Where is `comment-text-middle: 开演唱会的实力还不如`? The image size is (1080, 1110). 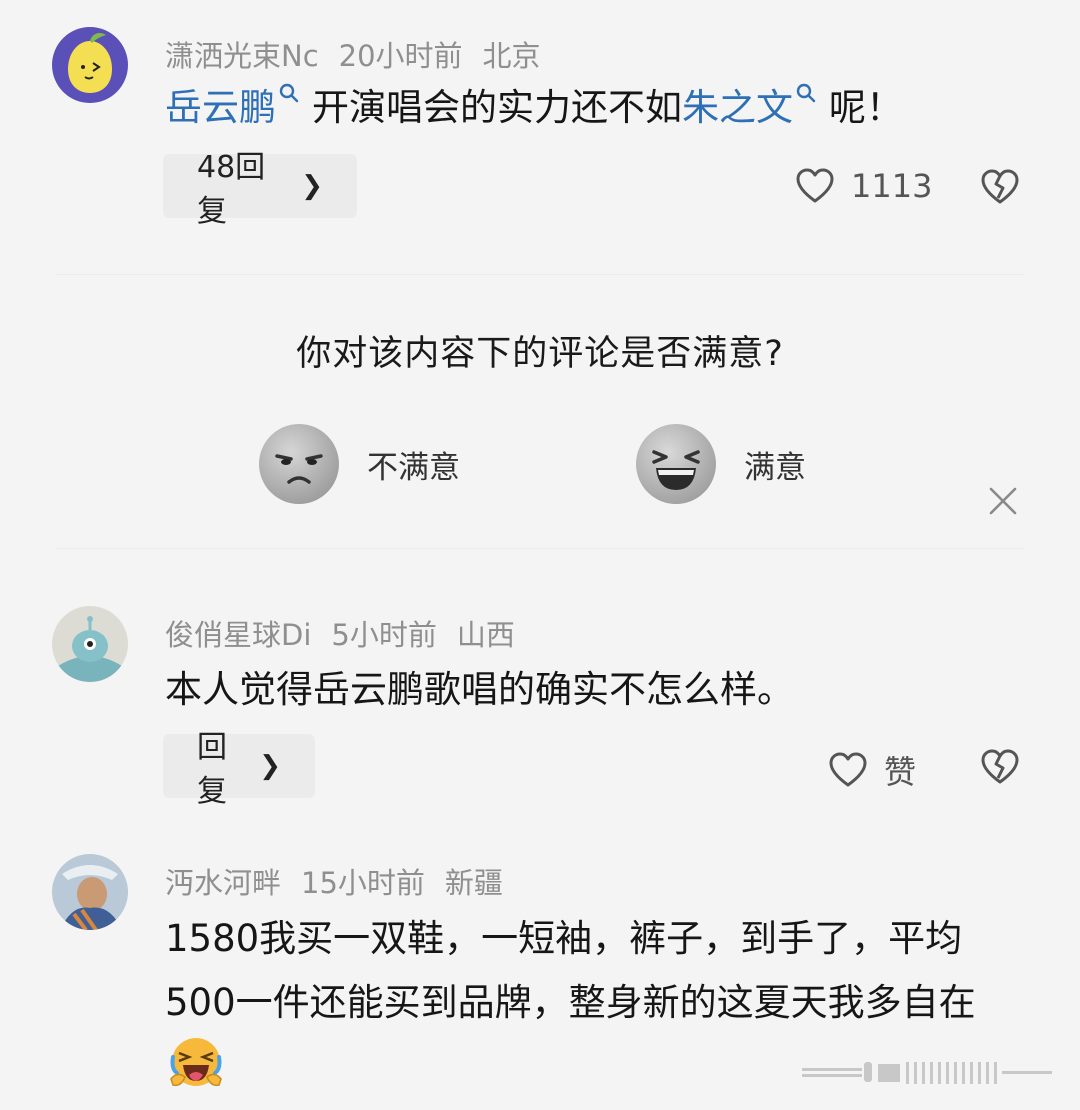 comment-text-middle: 开演唱会的实力还不如 is located at coordinates (497, 107).